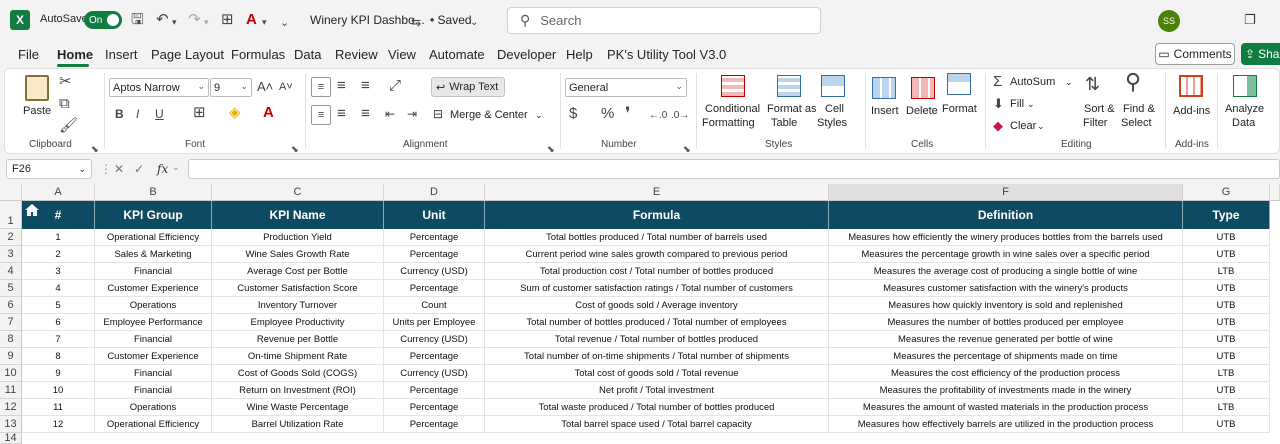 The image size is (1280, 444). I want to click on increase-decimal-icon: ←.0, so click(658, 116).